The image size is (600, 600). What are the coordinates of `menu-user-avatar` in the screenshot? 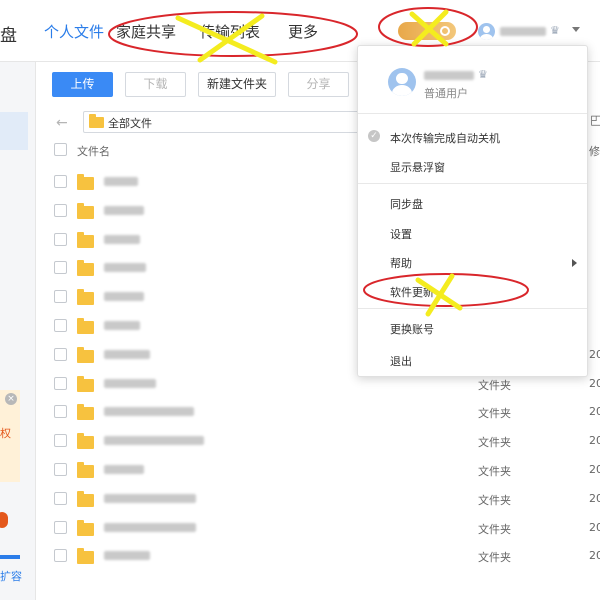 It's located at (402, 82).